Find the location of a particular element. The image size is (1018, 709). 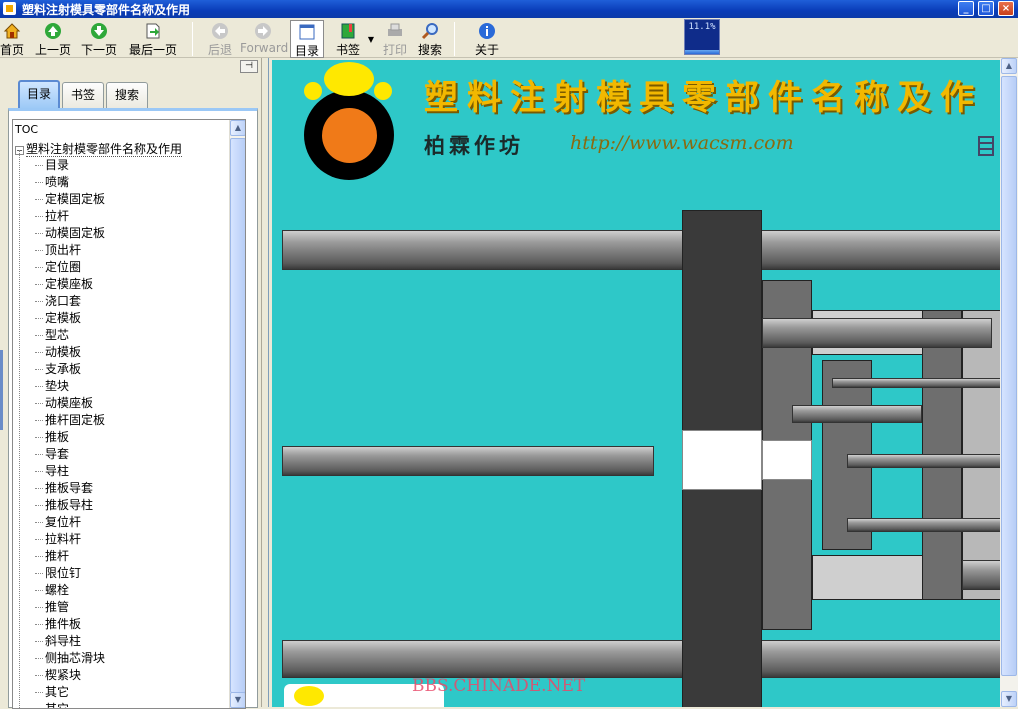

toc-item: 导套 is located at coordinates (128, 454).